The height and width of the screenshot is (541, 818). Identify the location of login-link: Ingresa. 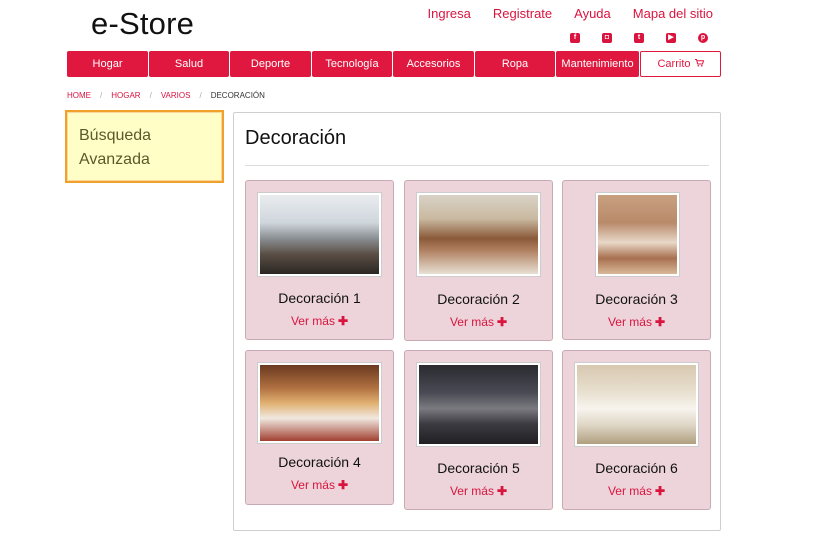
(449, 13).